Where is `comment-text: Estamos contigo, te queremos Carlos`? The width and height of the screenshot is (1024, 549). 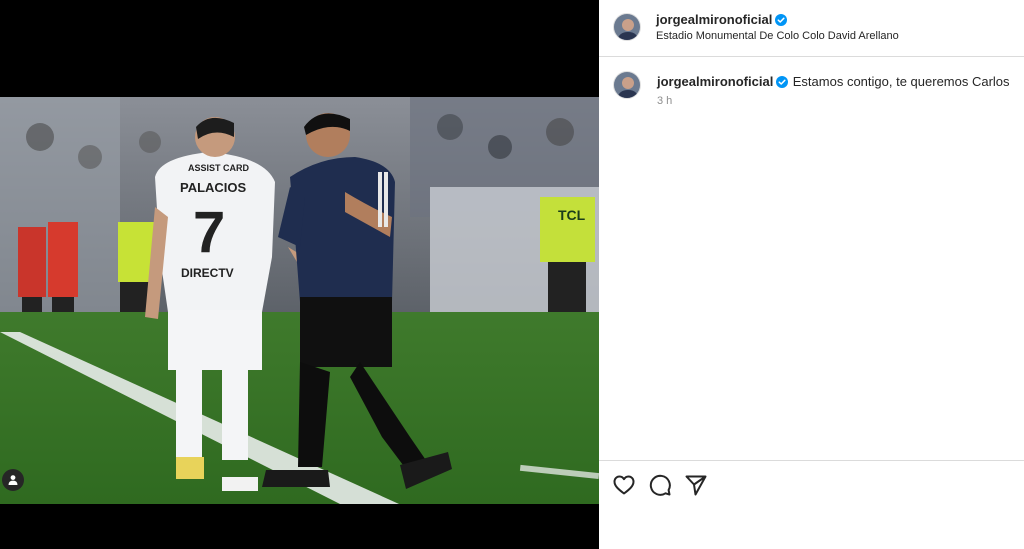 comment-text: Estamos contigo, te queremos Carlos is located at coordinates (901, 81).